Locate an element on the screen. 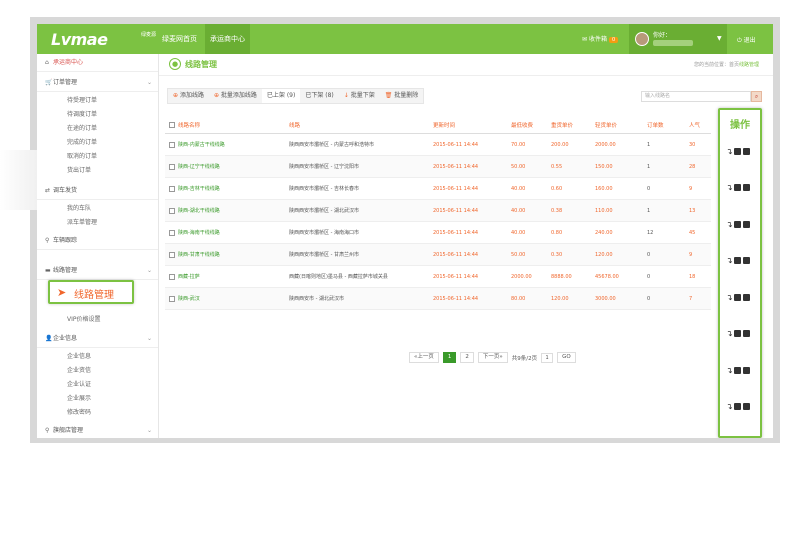  tab-off-shelf: 已下架 (8) is located at coordinates (319, 96).